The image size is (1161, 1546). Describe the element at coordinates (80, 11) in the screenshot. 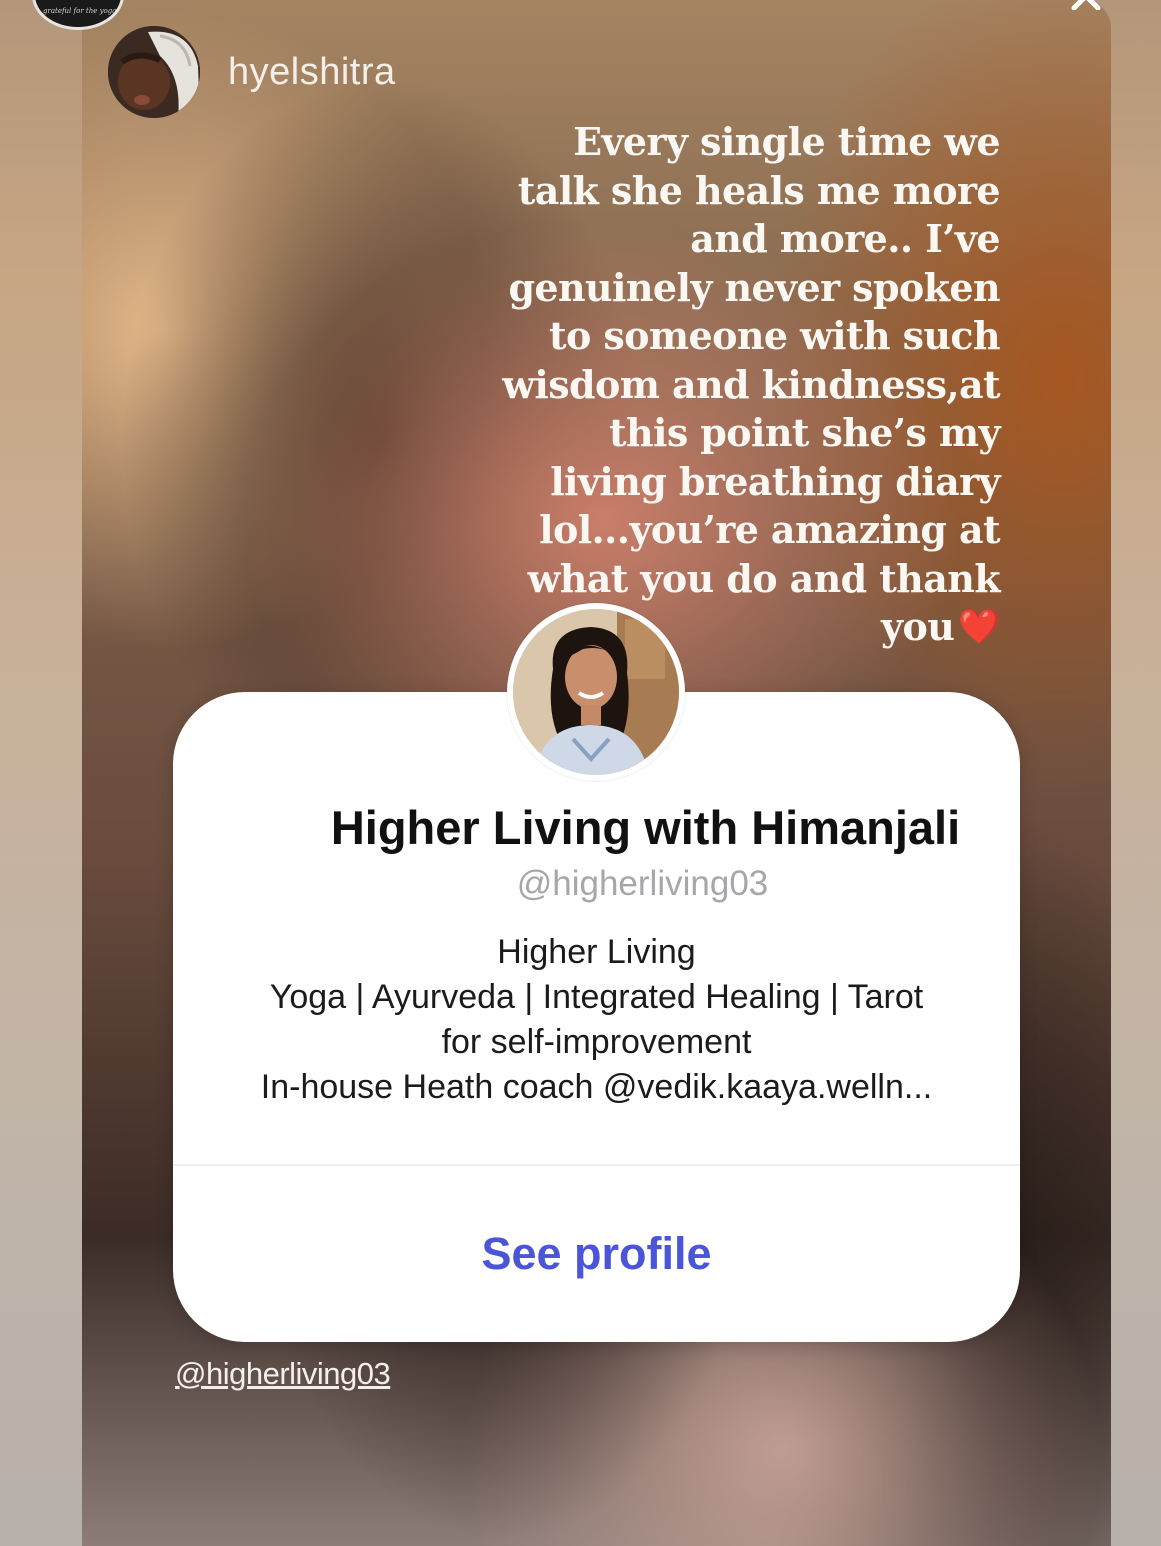

I see `previous-story-avatar-text: grateful for the yoga` at that location.